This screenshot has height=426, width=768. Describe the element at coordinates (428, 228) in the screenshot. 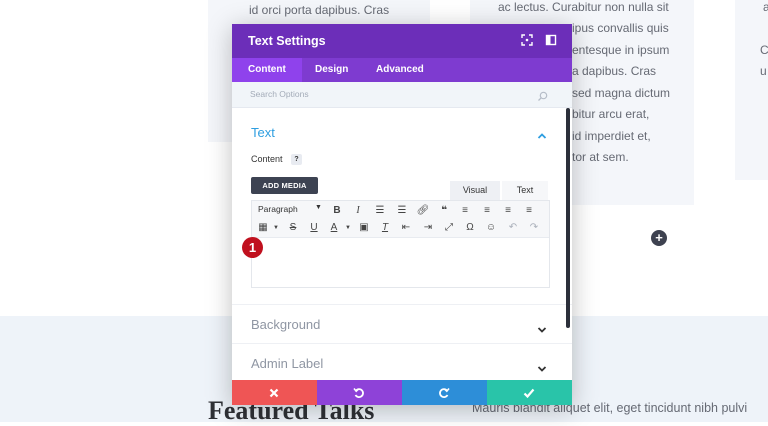

I see `indent-icon: ⇥` at that location.